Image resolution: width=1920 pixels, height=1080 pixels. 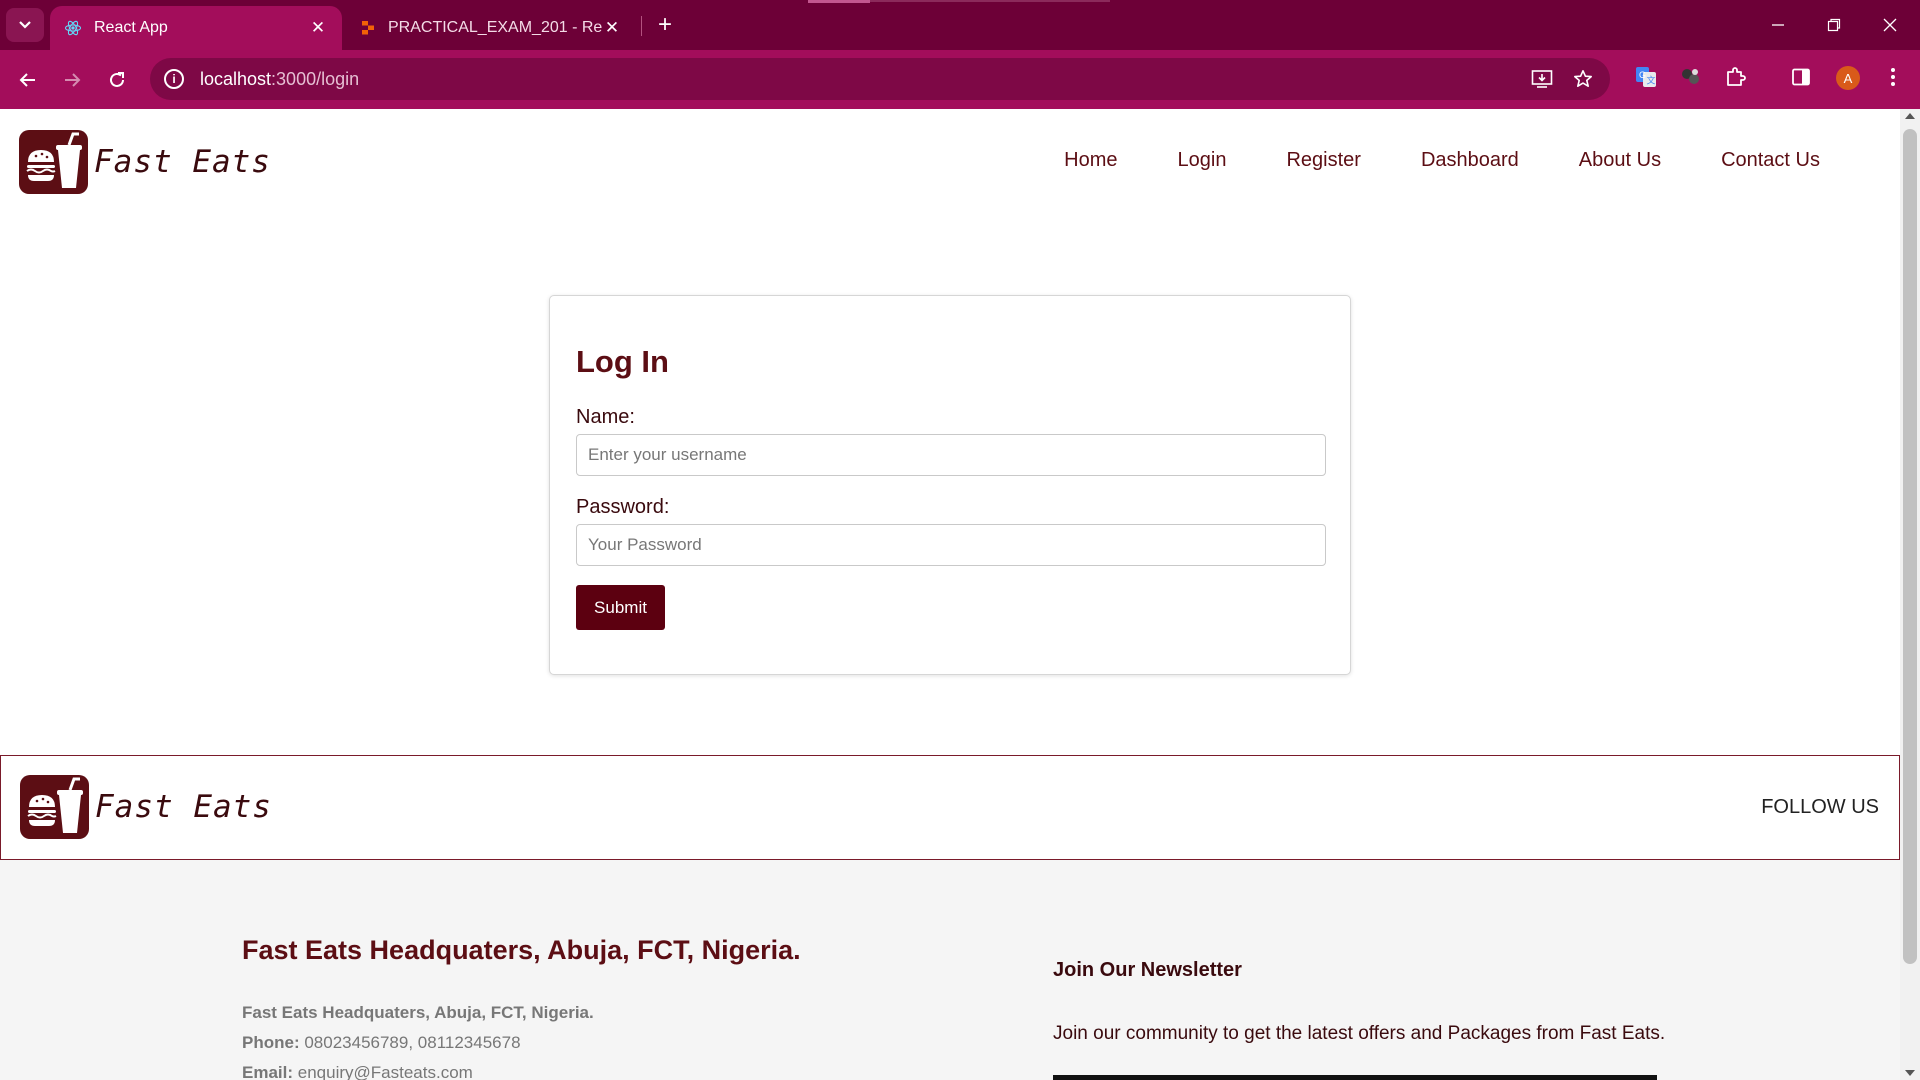 I want to click on install-app-icon, so click(x=1542, y=79).